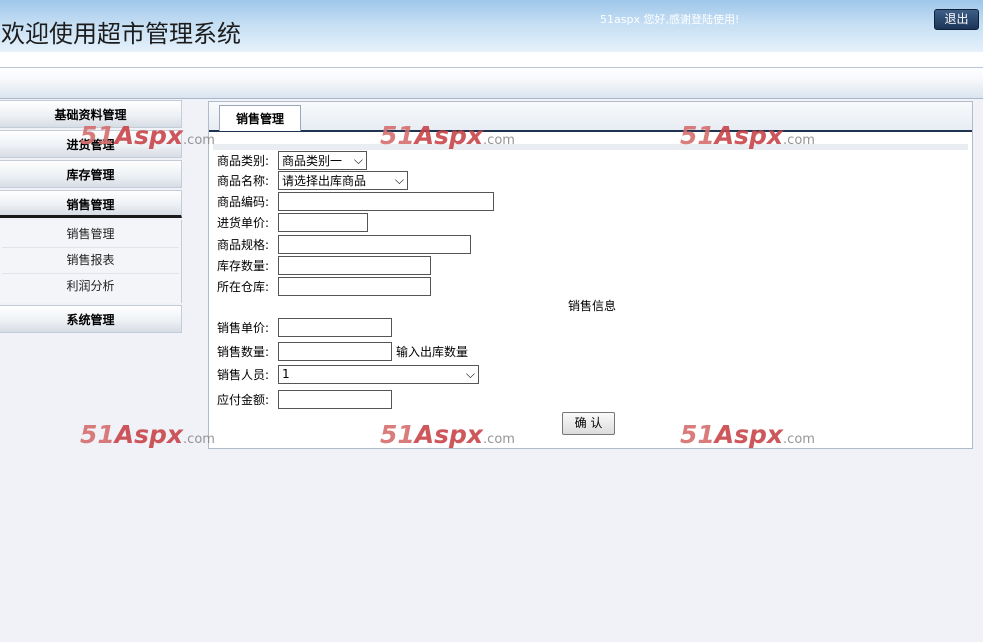 The height and width of the screenshot is (642, 983). I want to click on row-stock-qty: 库存数量:, so click(324, 265).